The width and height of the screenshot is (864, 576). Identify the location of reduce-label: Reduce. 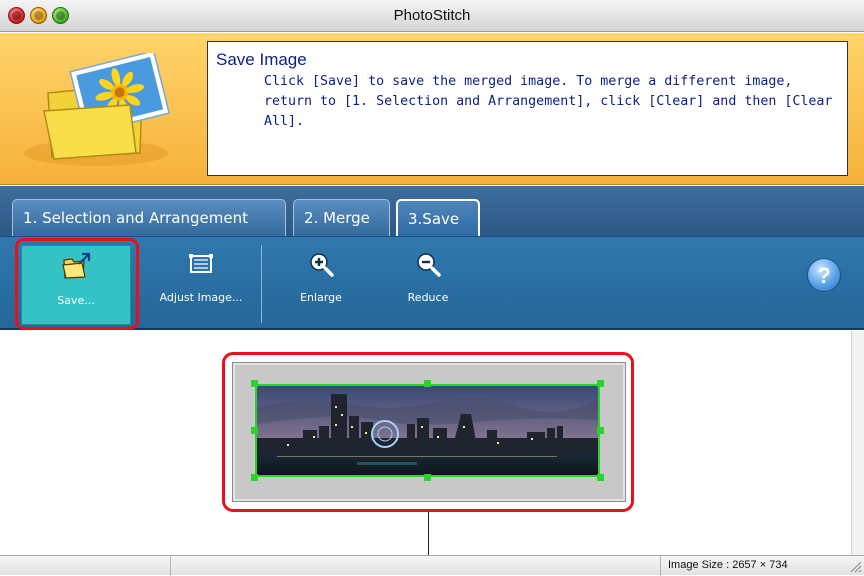
(428, 297).